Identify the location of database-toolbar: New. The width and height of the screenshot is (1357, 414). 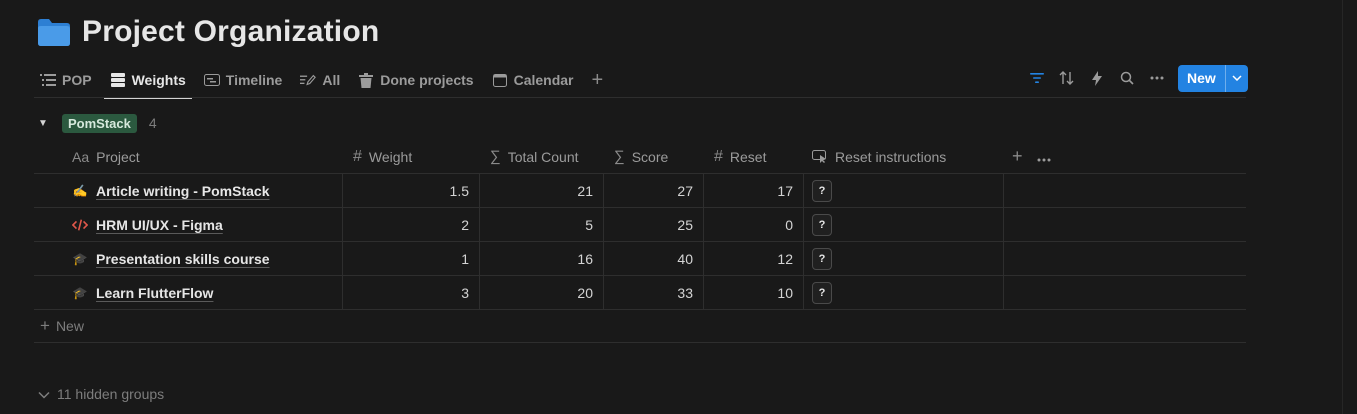
(1135, 78).